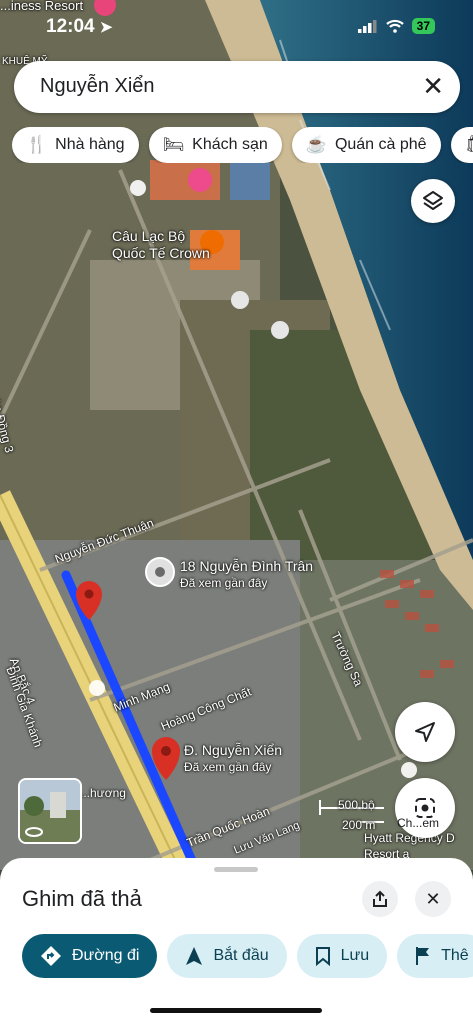 Image resolution: width=473 pixels, height=1024 pixels. What do you see at coordinates (233, 759) in the screenshot?
I see `pin-label-nguyen-xien: Đ. Nguyễn Xiển Đã xem gần đây` at bounding box center [233, 759].